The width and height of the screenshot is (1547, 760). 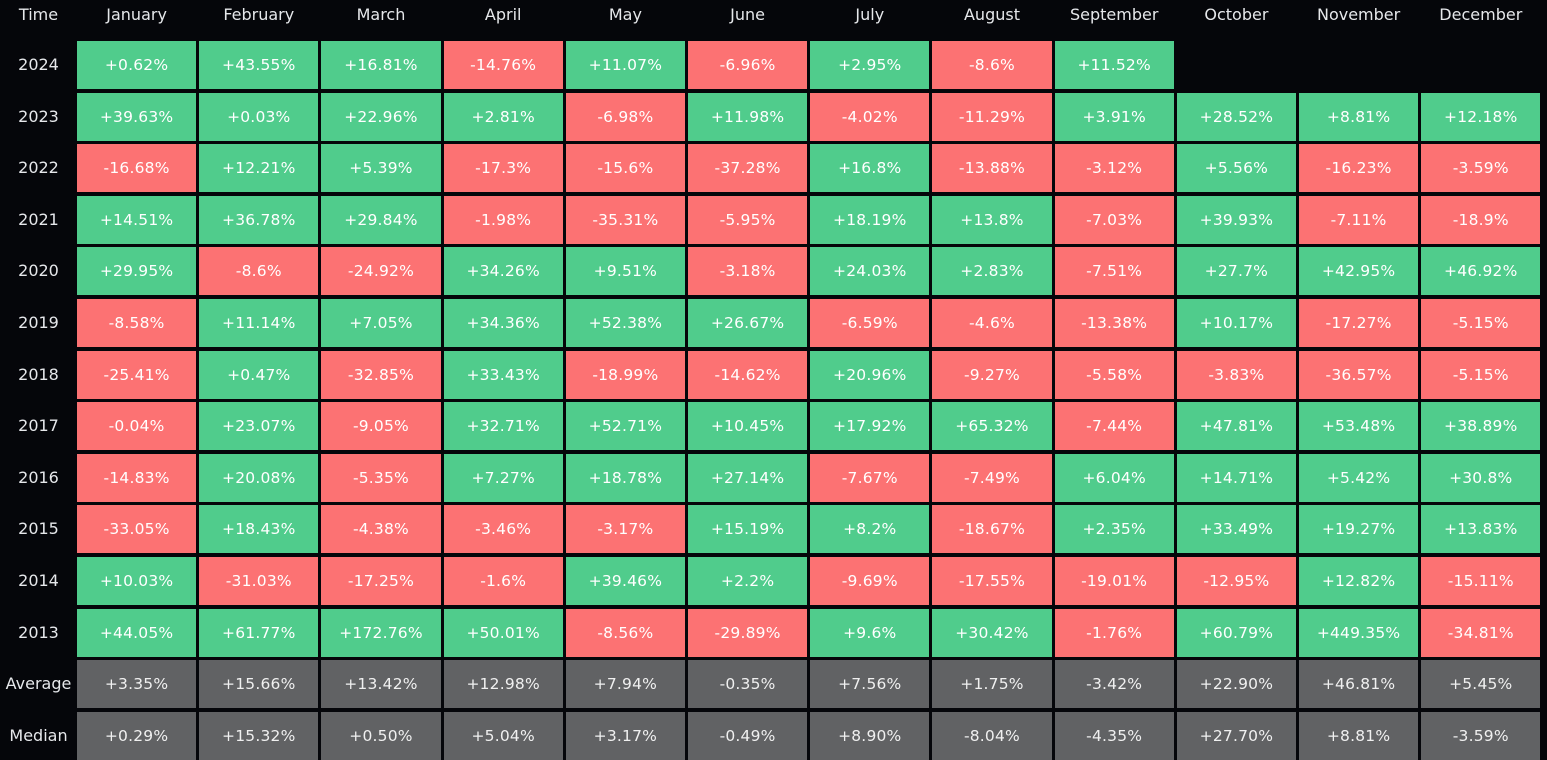 I want to click on return-cell-2015-april: -3.46%, so click(x=503, y=529).